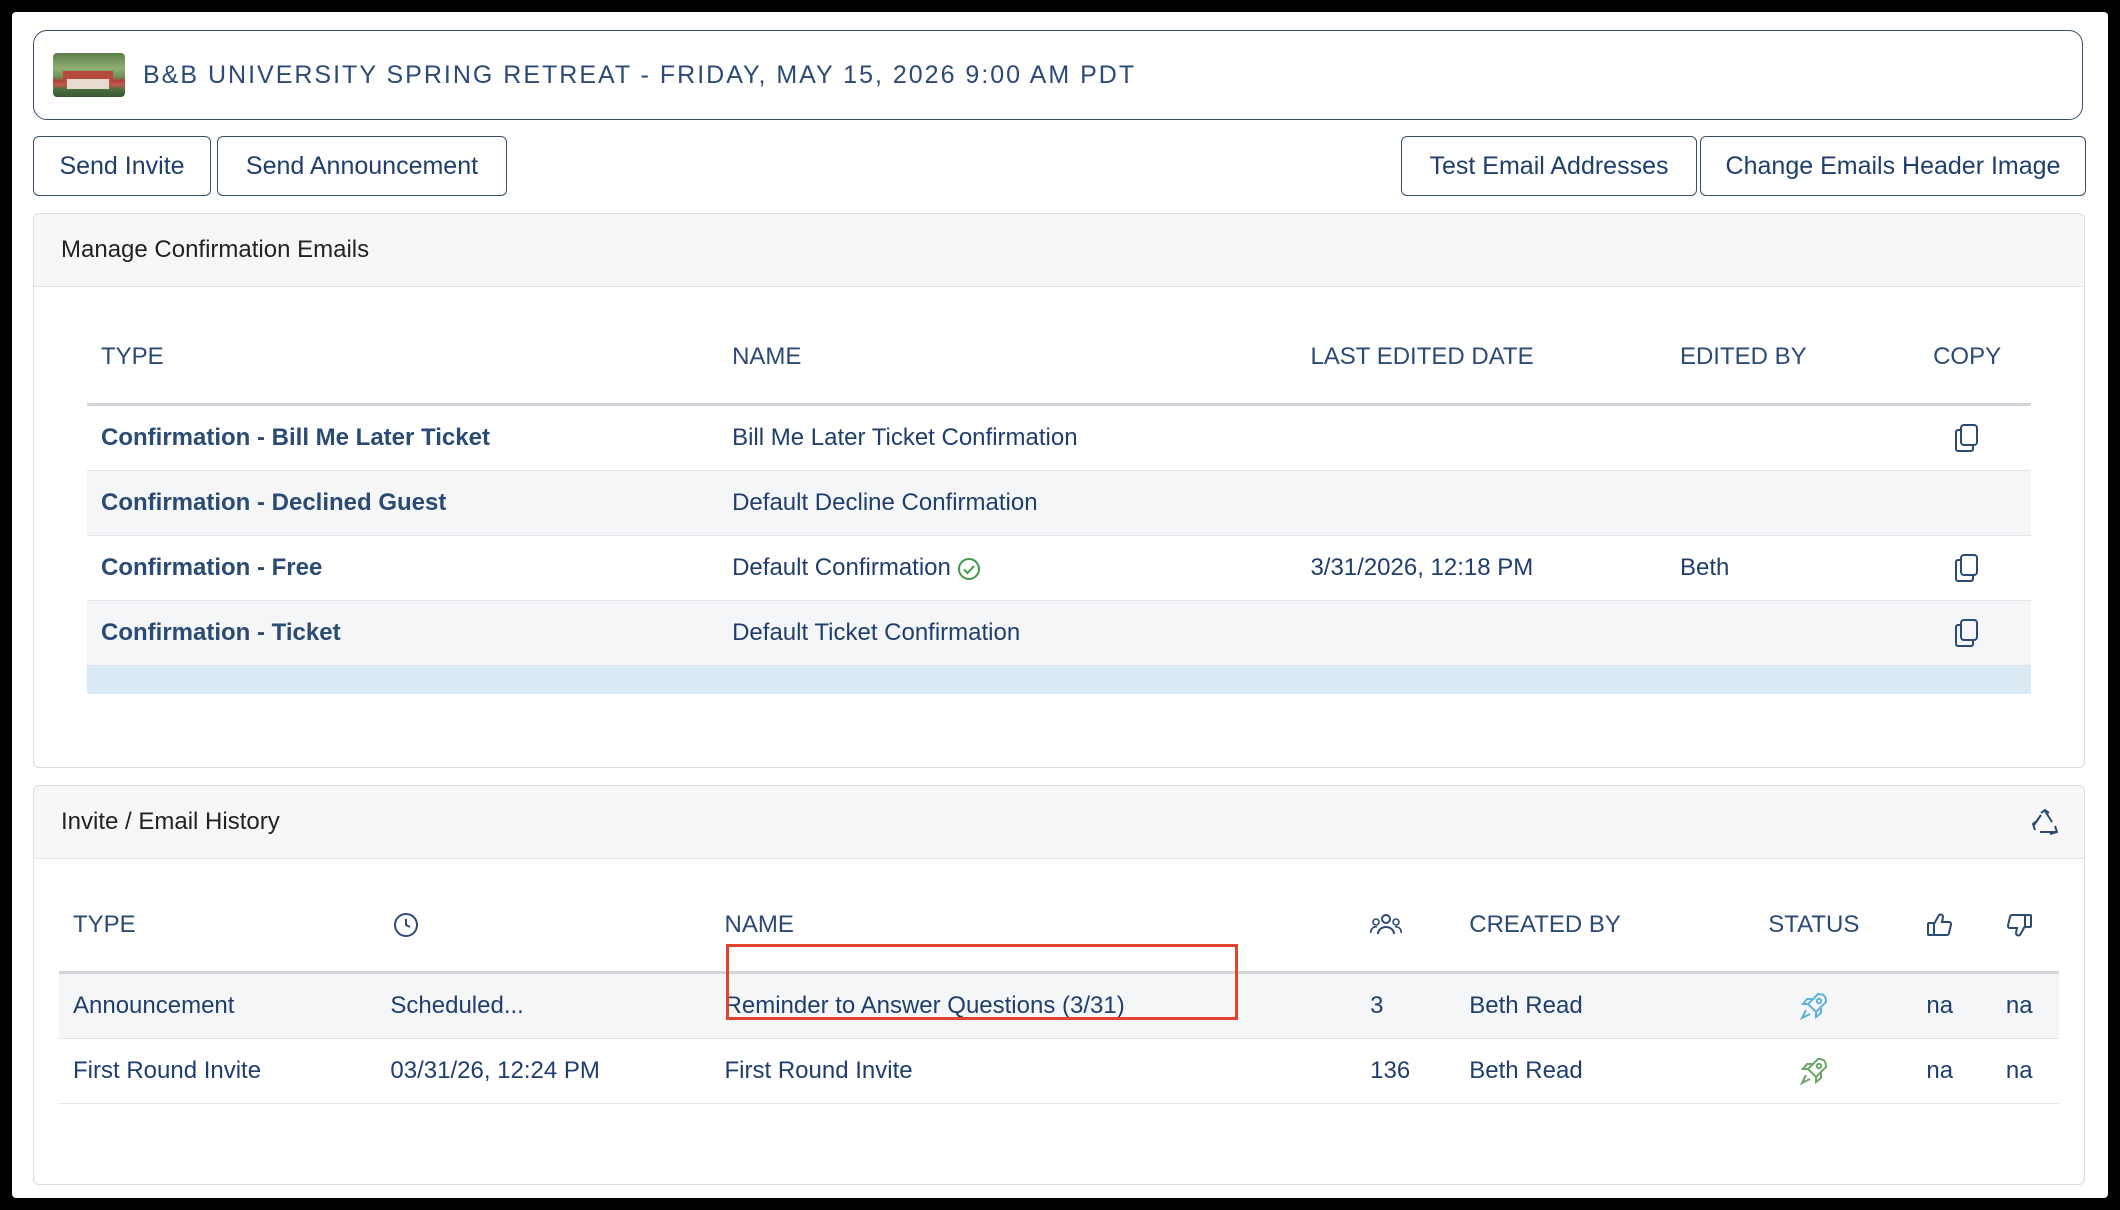 The height and width of the screenshot is (1210, 2120). I want to click on col-likes, so click(1940, 926).